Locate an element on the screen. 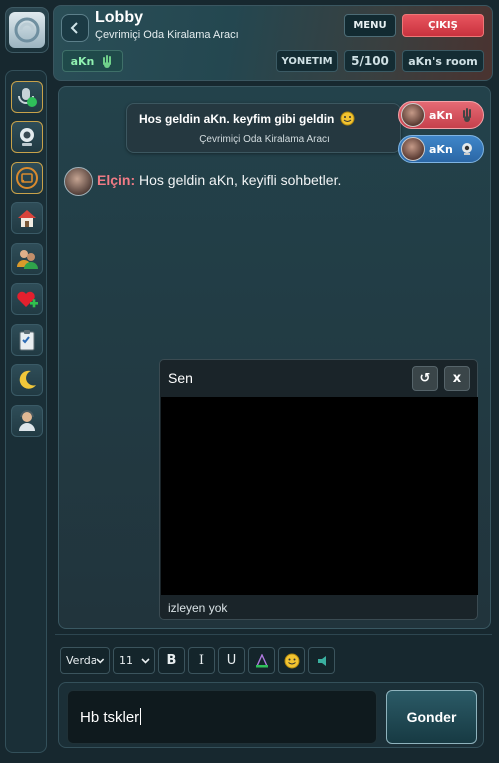 The width and height of the screenshot is (499, 763). sidebar is located at coordinates (26, 411).